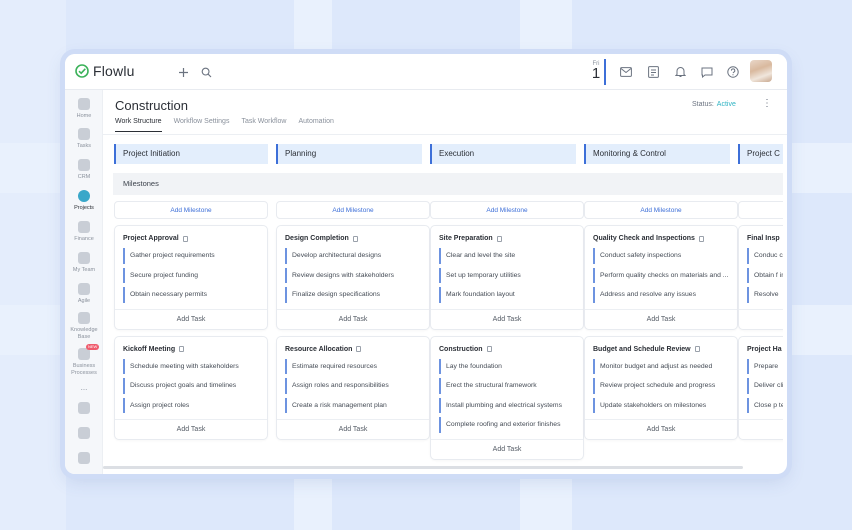 The width and height of the screenshot is (852, 530). Describe the element at coordinates (423, 467) in the screenshot. I see `horizontal-scrollbar` at that location.